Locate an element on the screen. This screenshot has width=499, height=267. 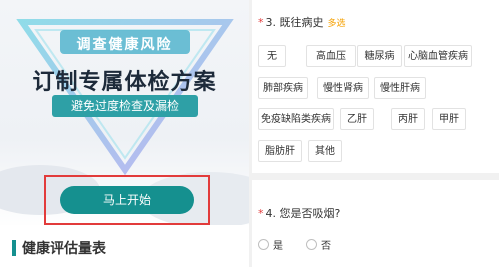
start-button: 马上开始 is located at coordinates (127, 200).